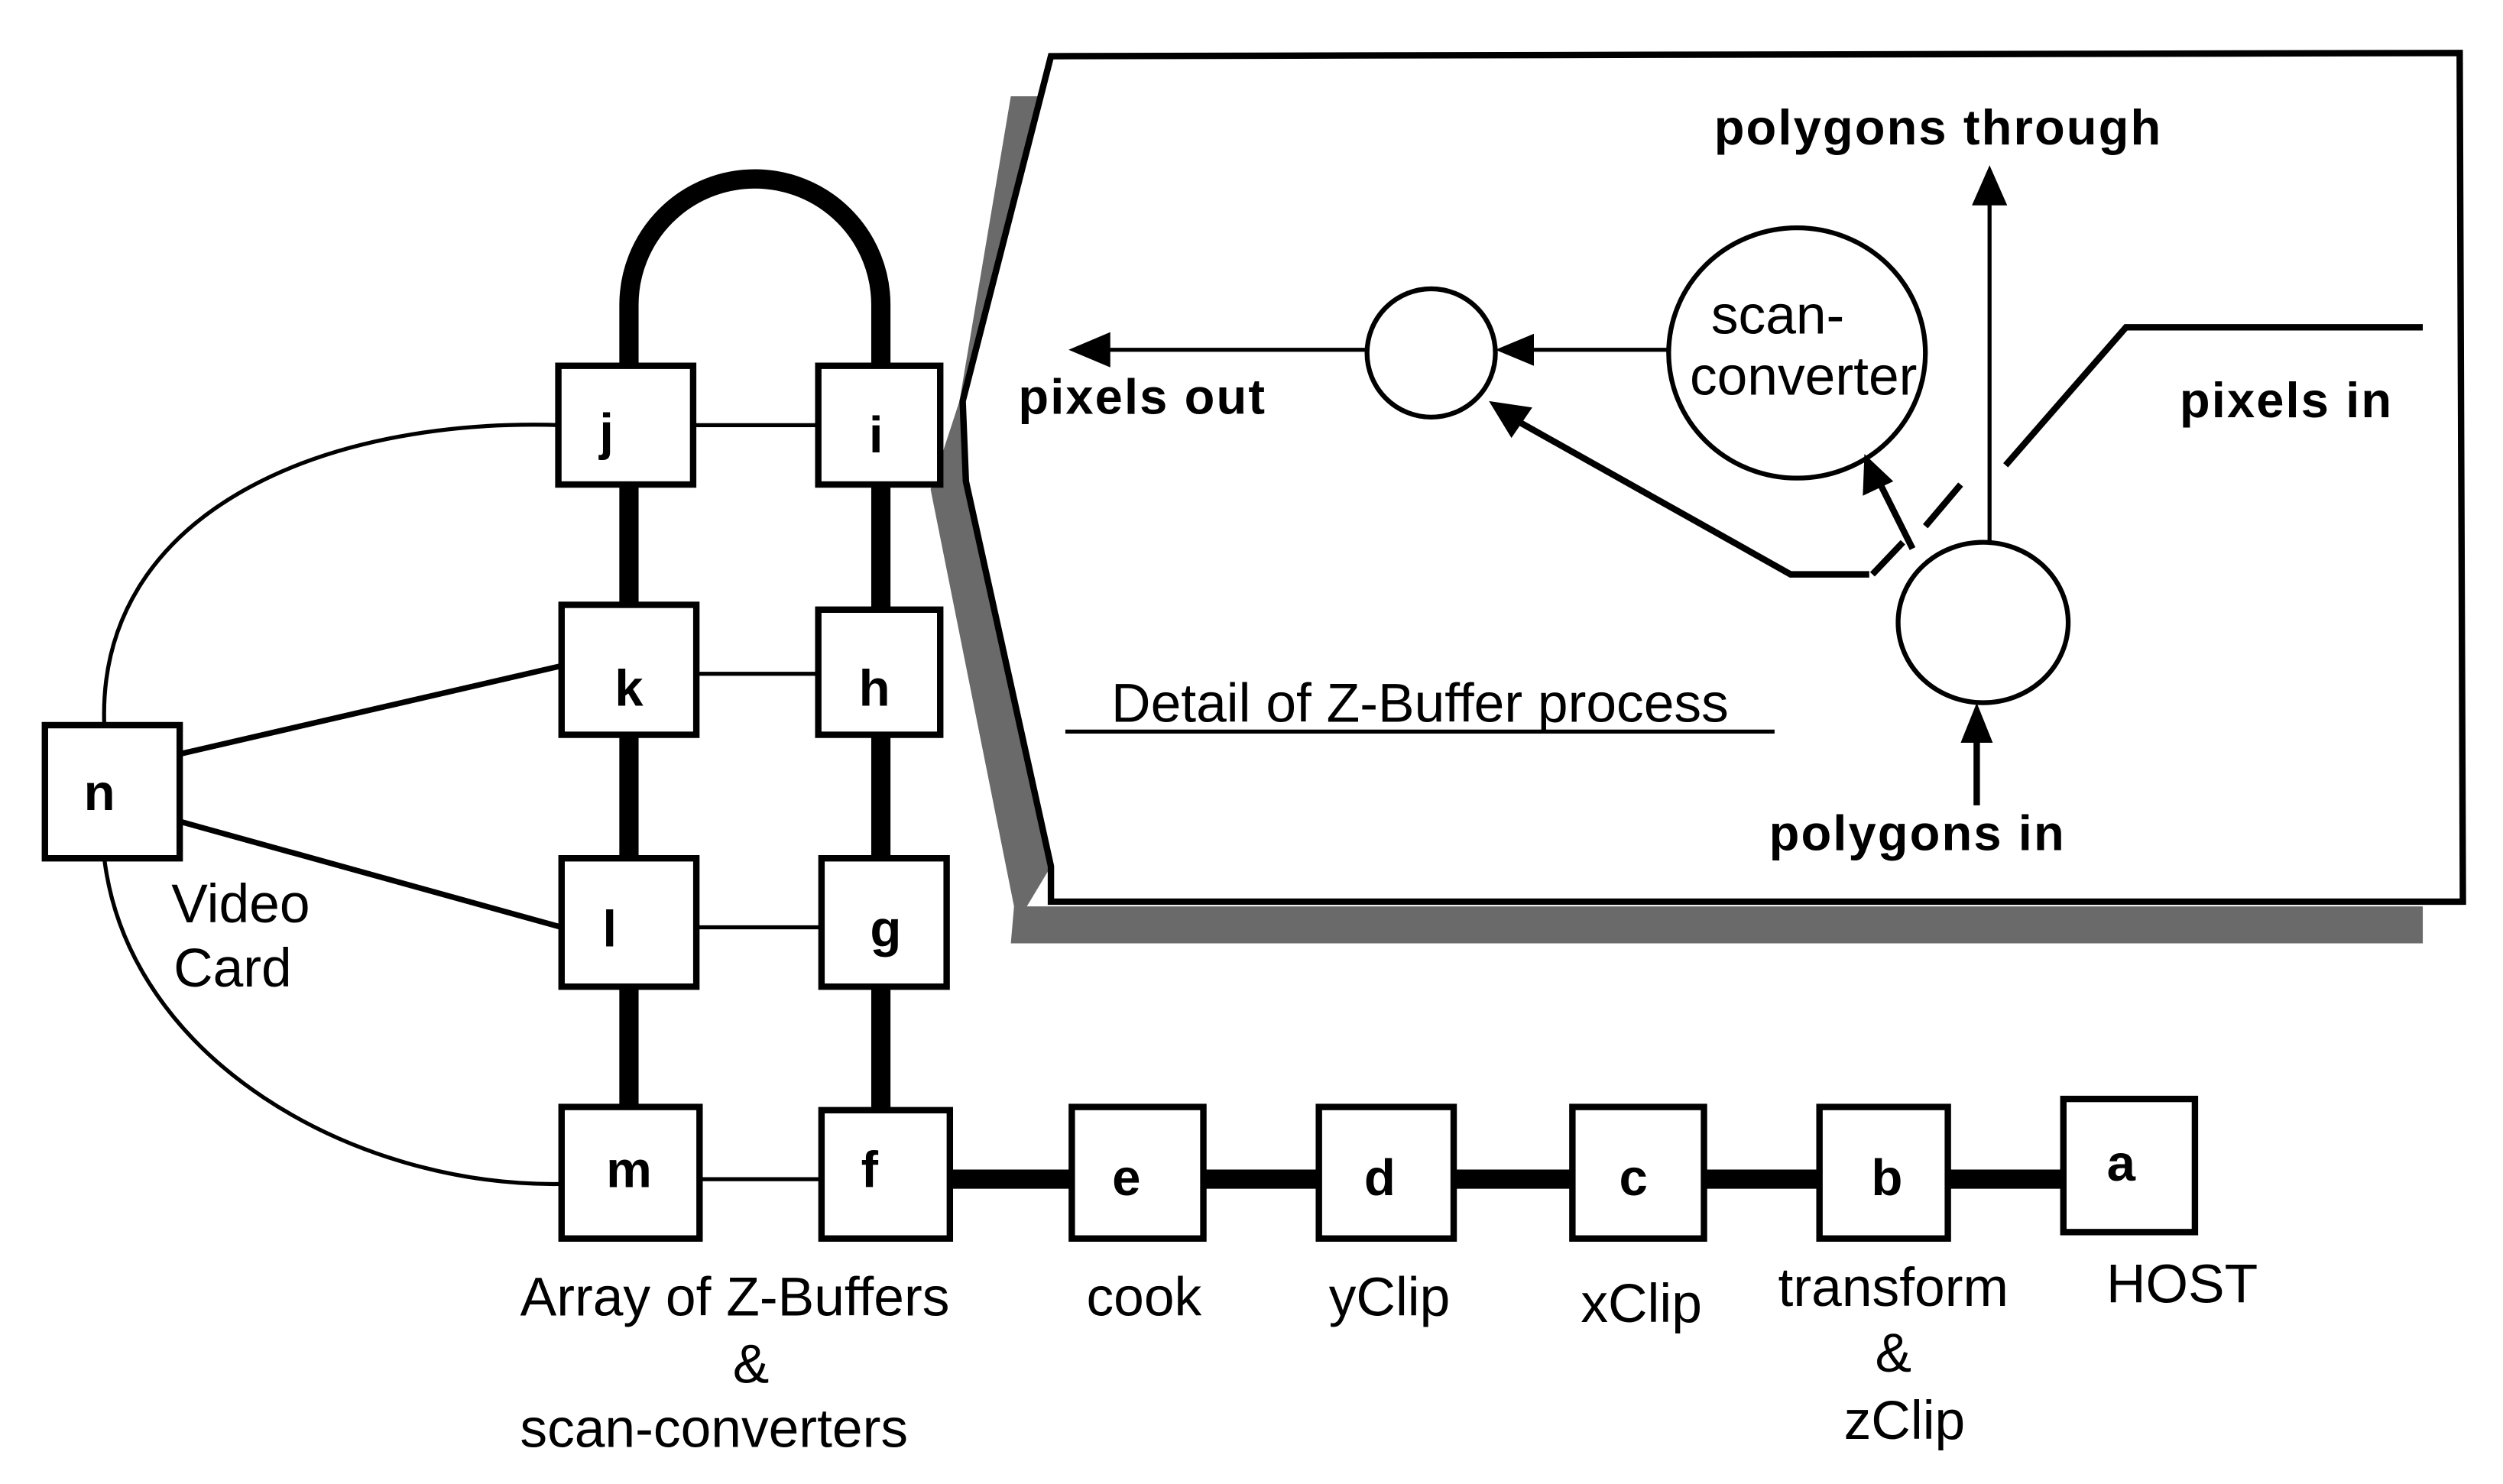  Describe the element at coordinates (735, 1298) in the screenshot. I see `array-caption-1: Array of Z-Buffers` at that location.